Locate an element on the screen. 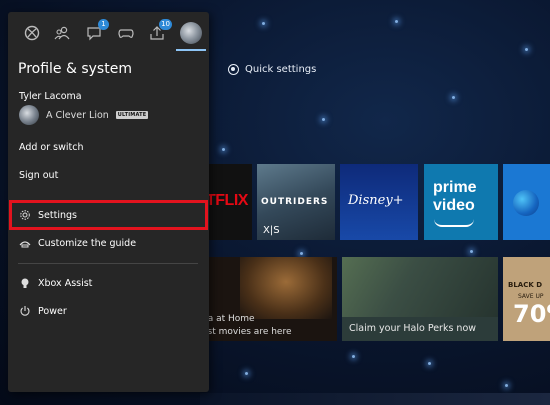 The height and width of the screenshot is (405, 550). tab-people is located at coordinates (62, 33).